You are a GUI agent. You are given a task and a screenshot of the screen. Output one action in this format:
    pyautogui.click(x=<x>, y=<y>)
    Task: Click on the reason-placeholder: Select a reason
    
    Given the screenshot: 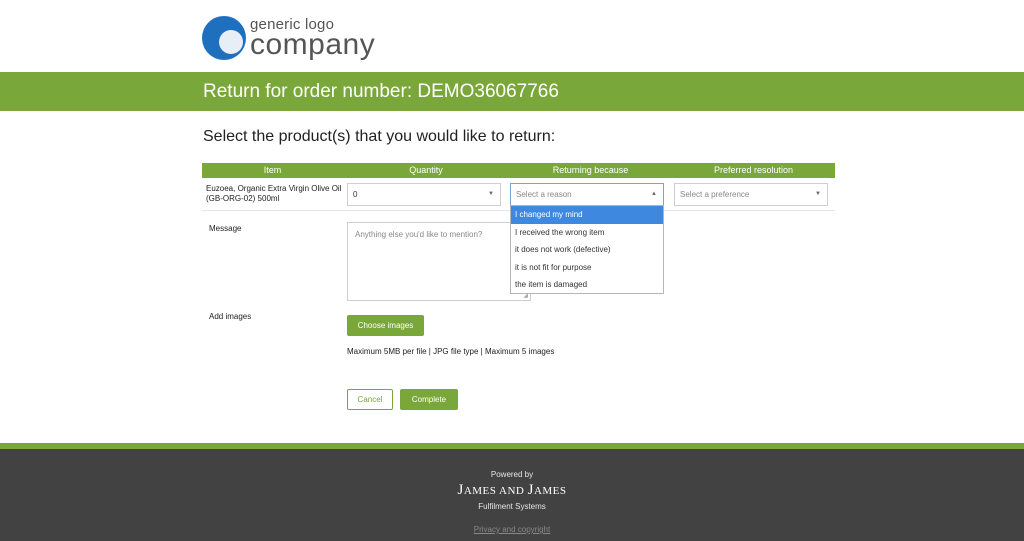 What is the action you would take?
    pyautogui.click(x=544, y=194)
    